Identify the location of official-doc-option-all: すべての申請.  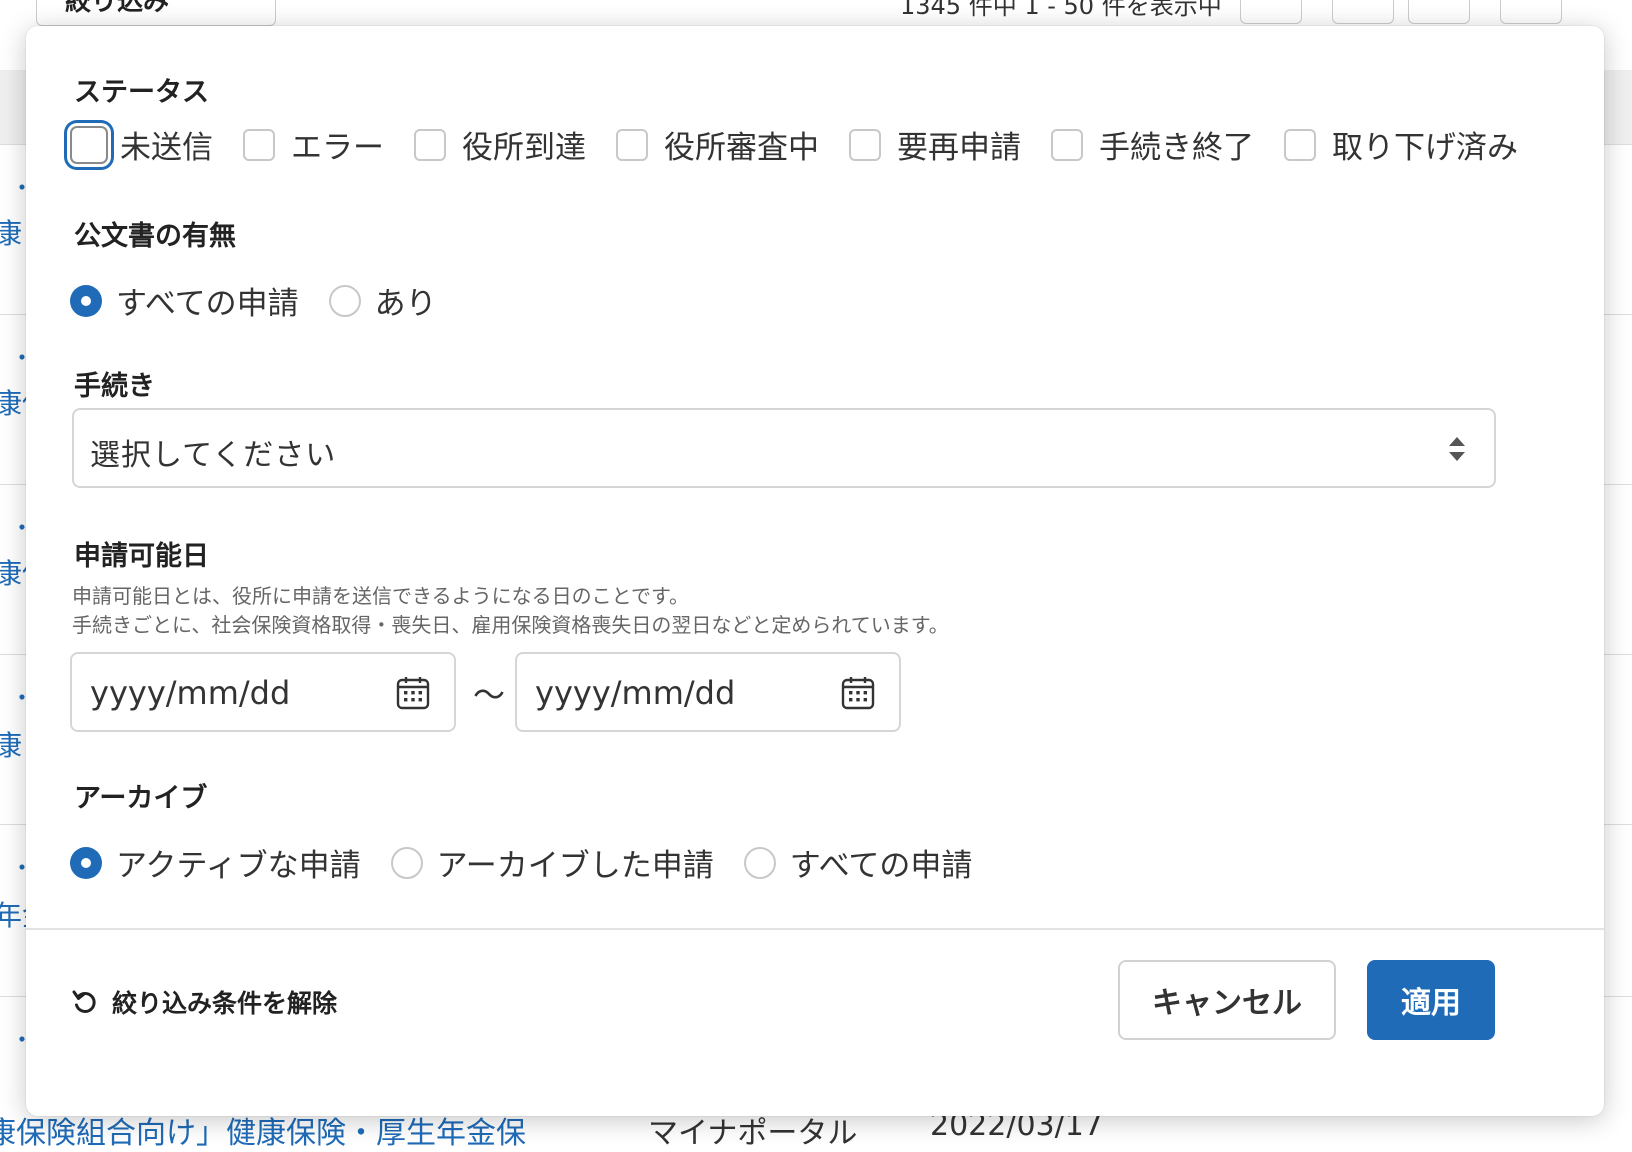
(184, 300).